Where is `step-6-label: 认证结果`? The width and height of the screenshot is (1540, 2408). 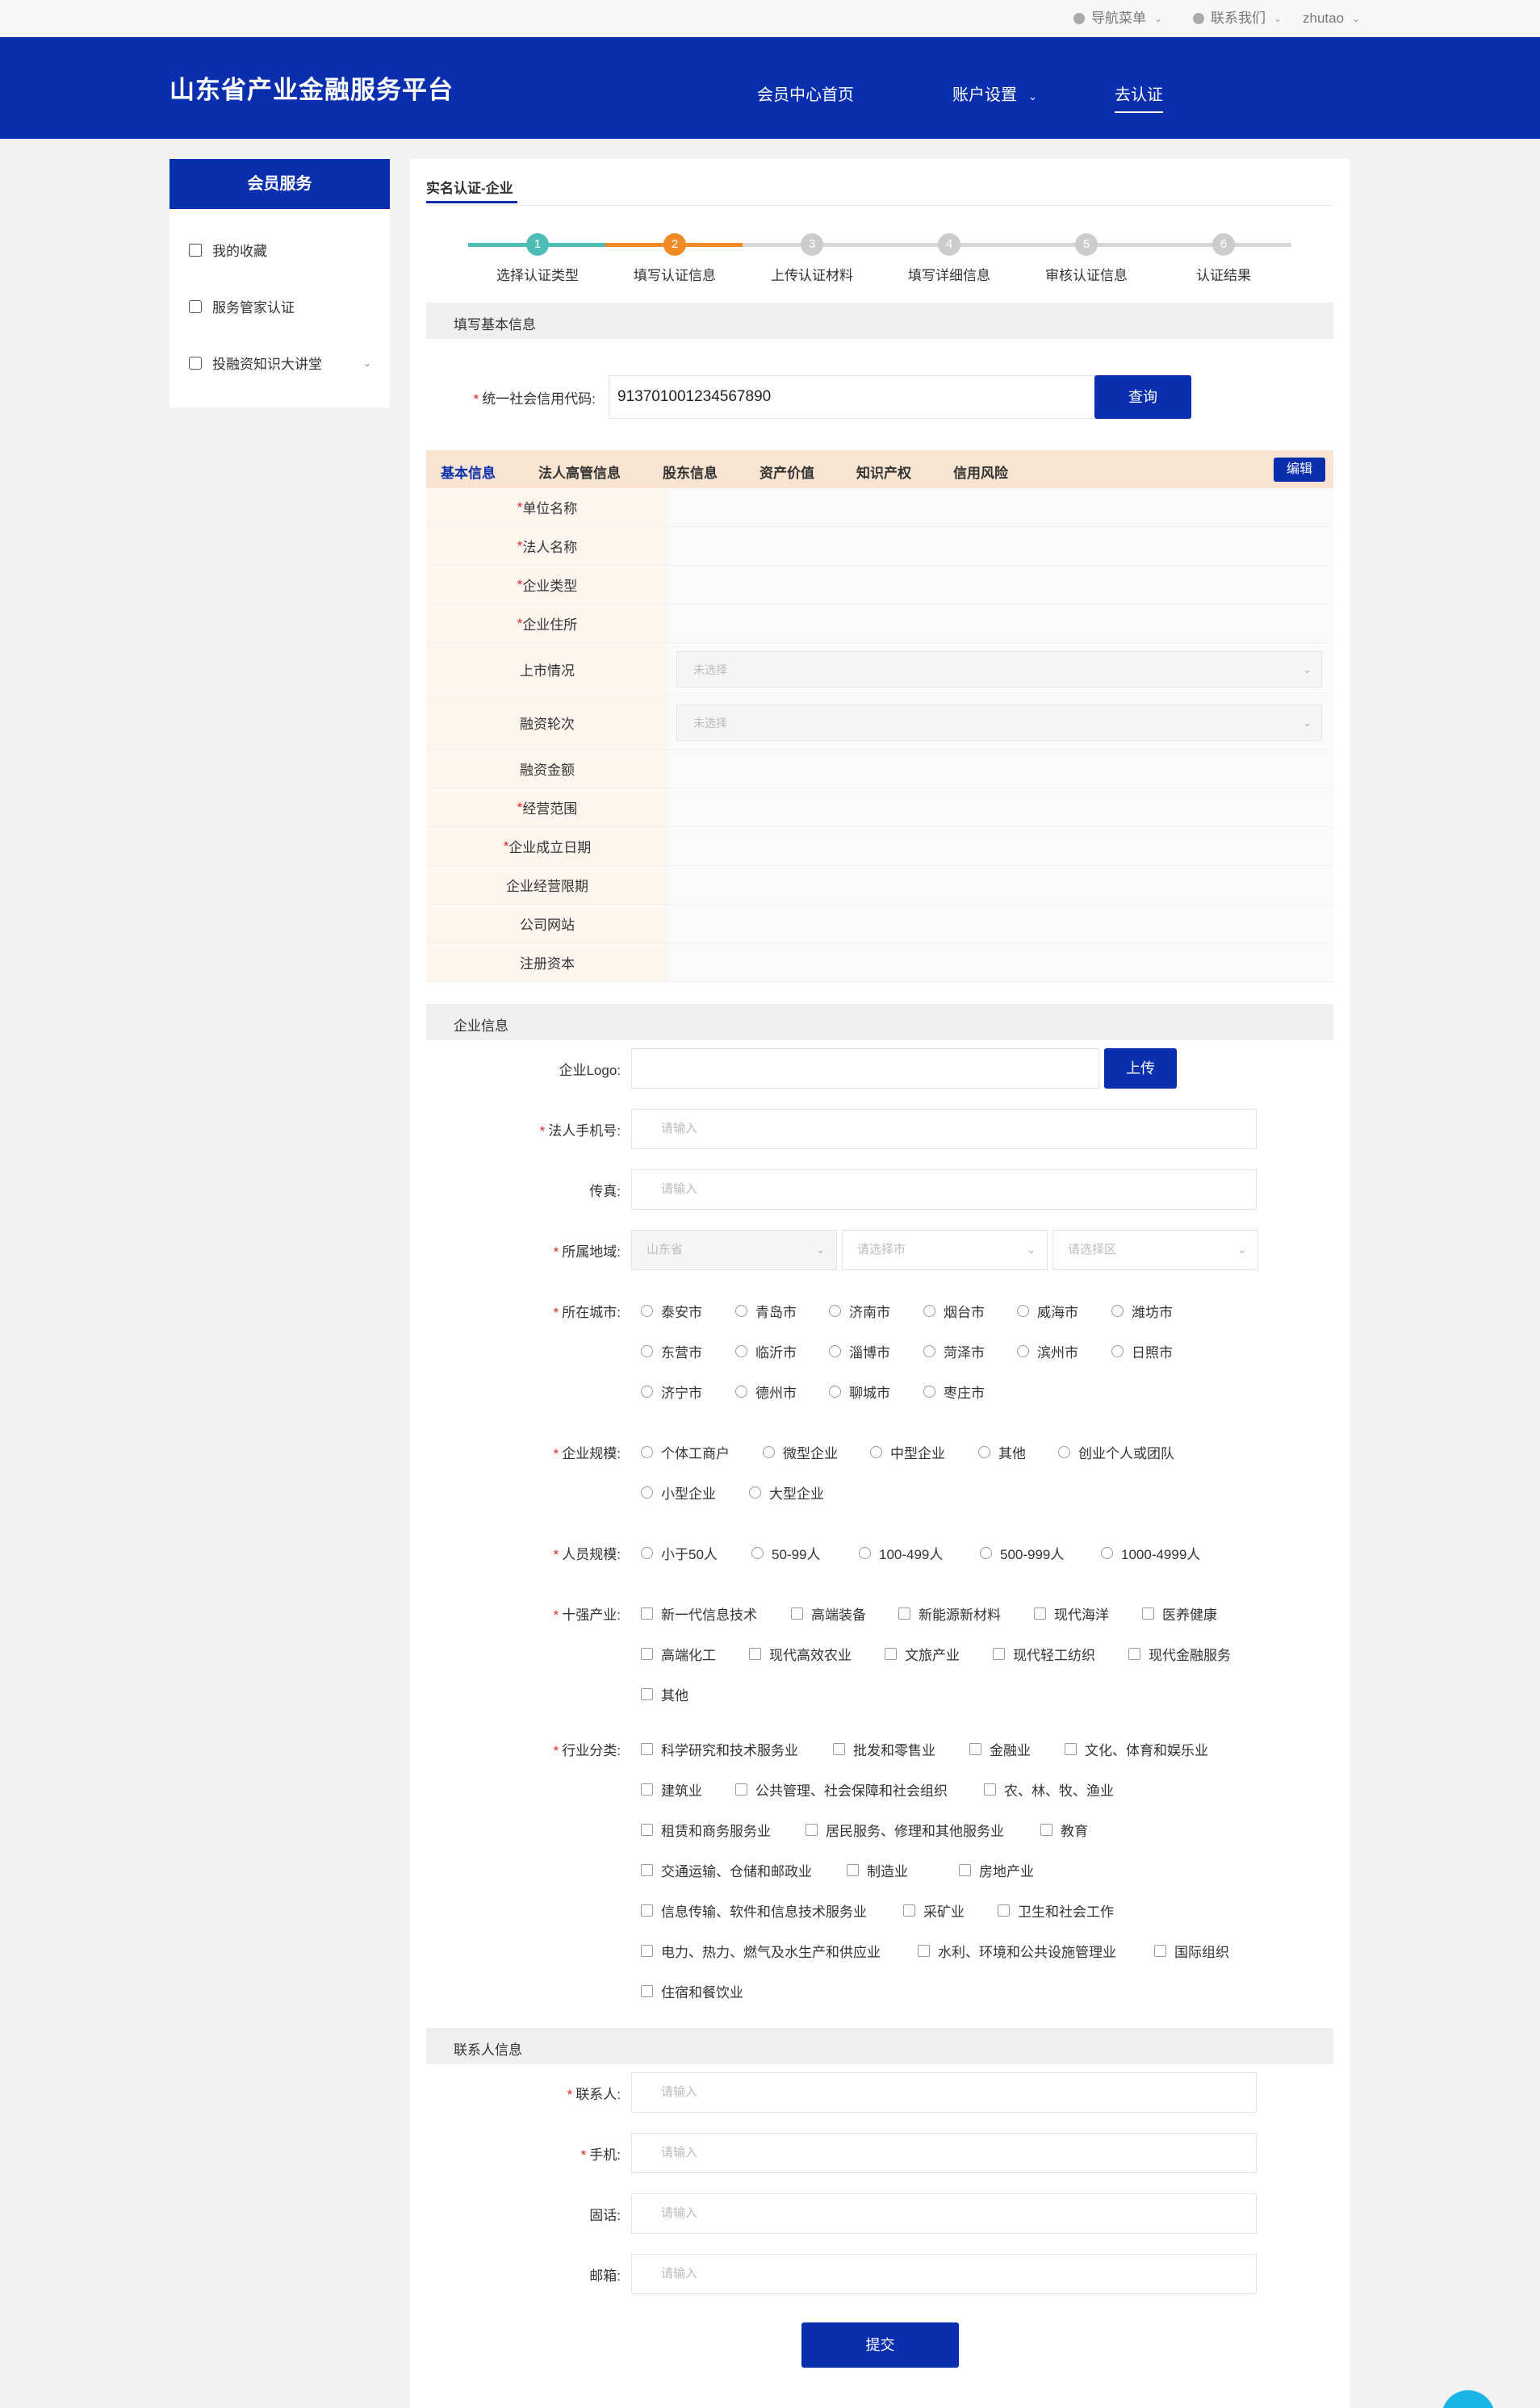
step-6-label: 认证结果 is located at coordinates (1223, 275).